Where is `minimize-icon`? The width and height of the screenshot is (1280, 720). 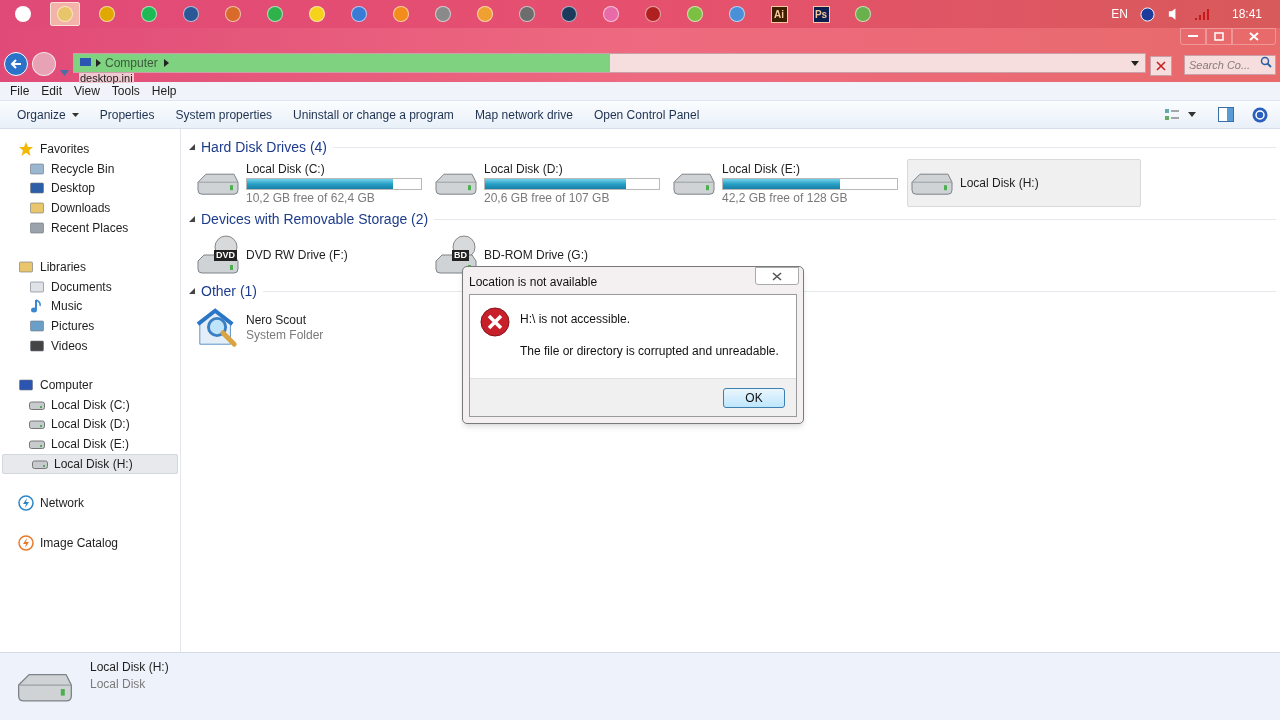
minimize-icon is located at coordinates (1193, 36).